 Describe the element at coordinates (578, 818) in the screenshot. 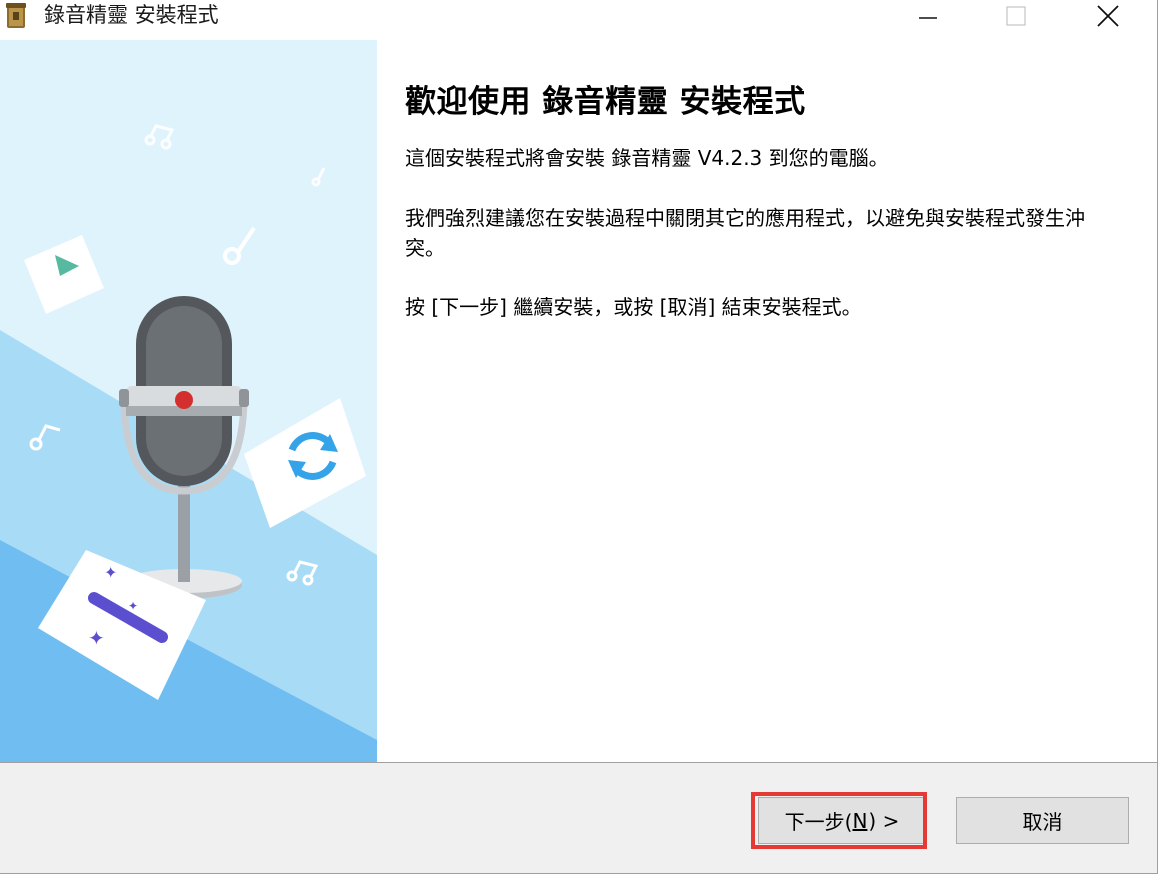

I see `button-bar: 下一步(N) > 取消` at that location.